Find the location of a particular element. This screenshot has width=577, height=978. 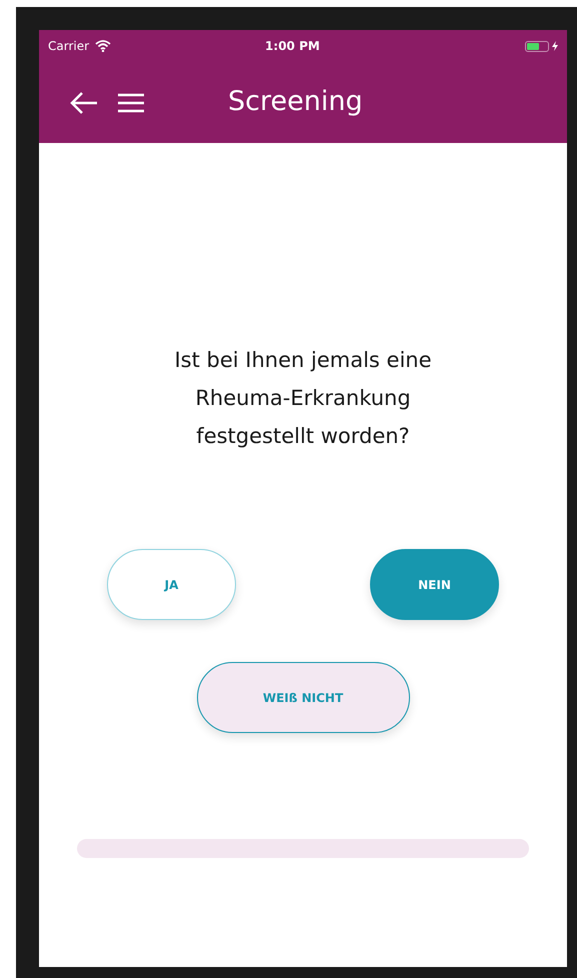

answer-button: WEIß NICHT is located at coordinates (303, 697).